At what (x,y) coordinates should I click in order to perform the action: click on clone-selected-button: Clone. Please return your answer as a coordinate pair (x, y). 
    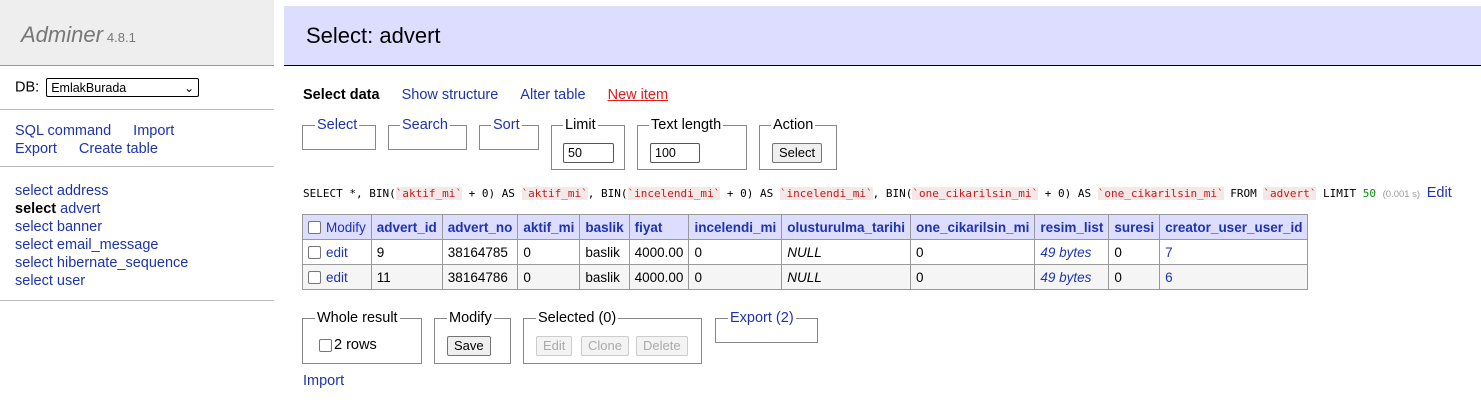
    Looking at the image, I should click on (605, 346).